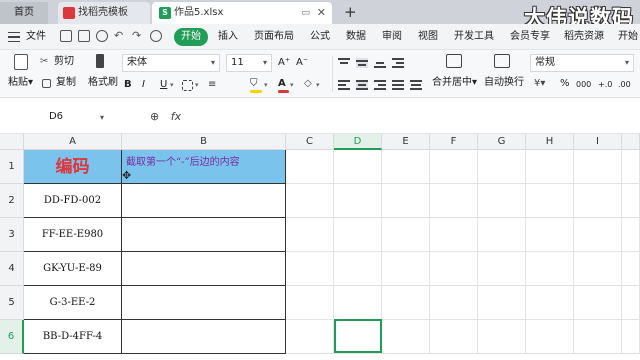 Image resolution: width=640 pixels, height=360 pixels. I want to click on underline-icon: U, so click(163, 85).